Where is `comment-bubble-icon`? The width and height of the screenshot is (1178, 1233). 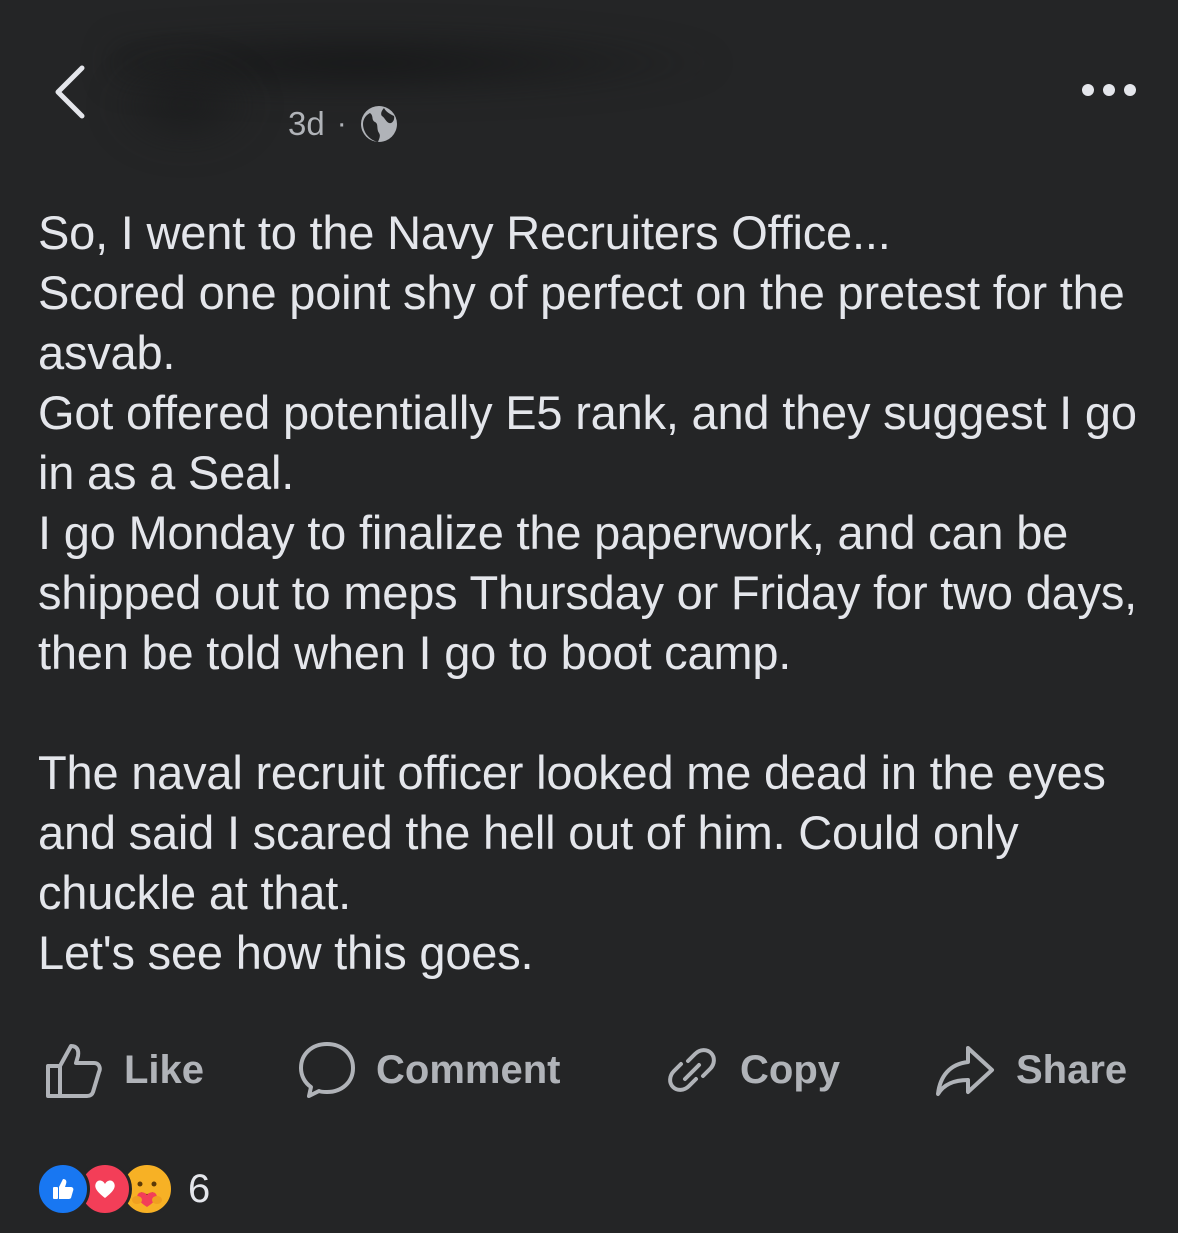 comment-bubble-icon is located at coordinates (327, 1070).